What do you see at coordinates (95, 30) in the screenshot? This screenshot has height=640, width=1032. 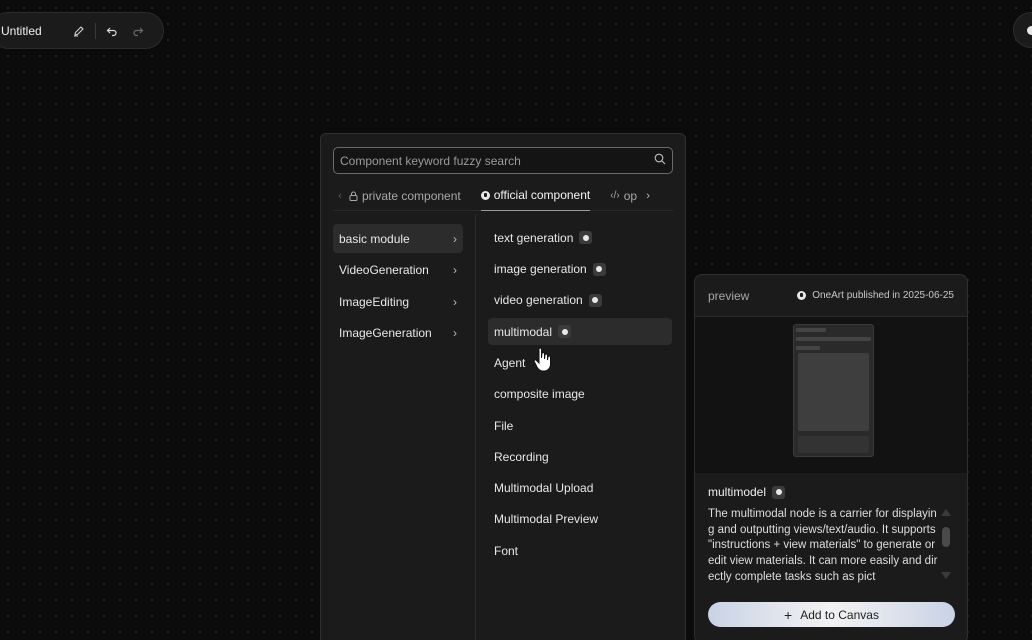 I see `toolbar-divider` at bounding box center [95, 30].